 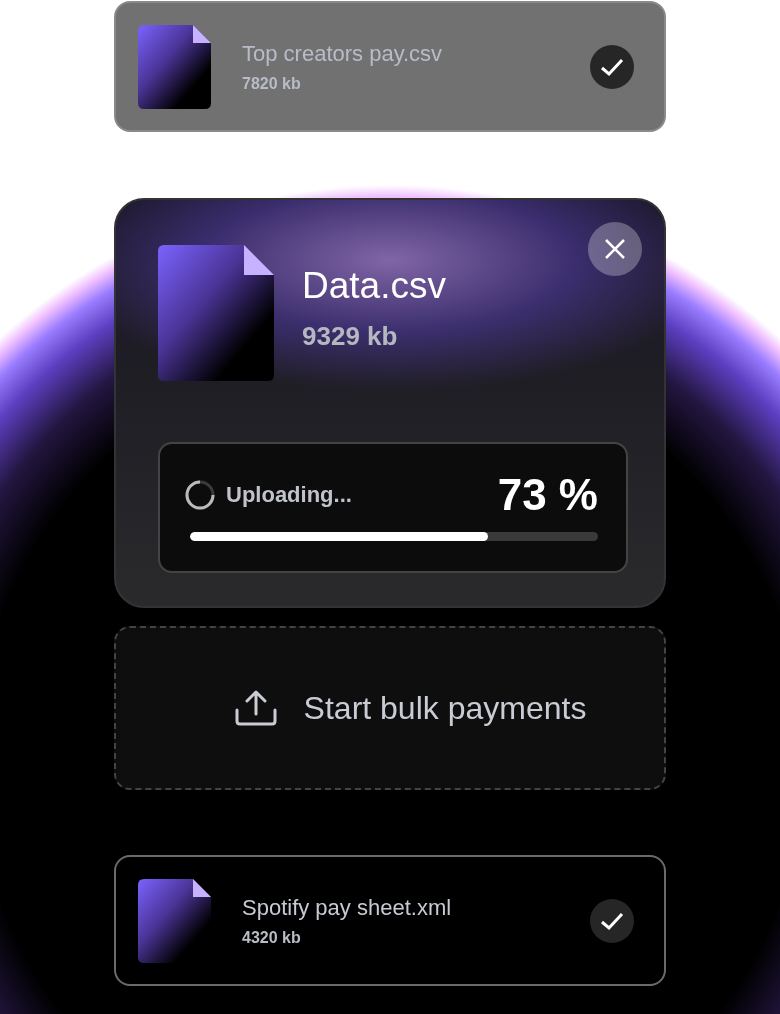 I want to click on close-icon, so click(x=615, y=249).